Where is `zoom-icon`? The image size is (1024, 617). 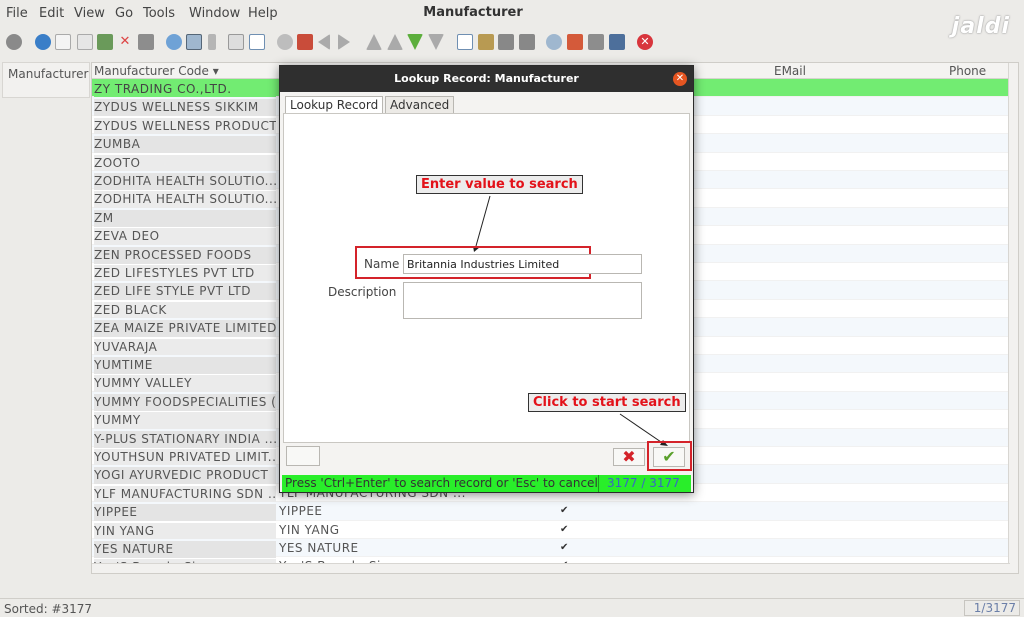
zoom-icon is located at coordinates (554, 42).